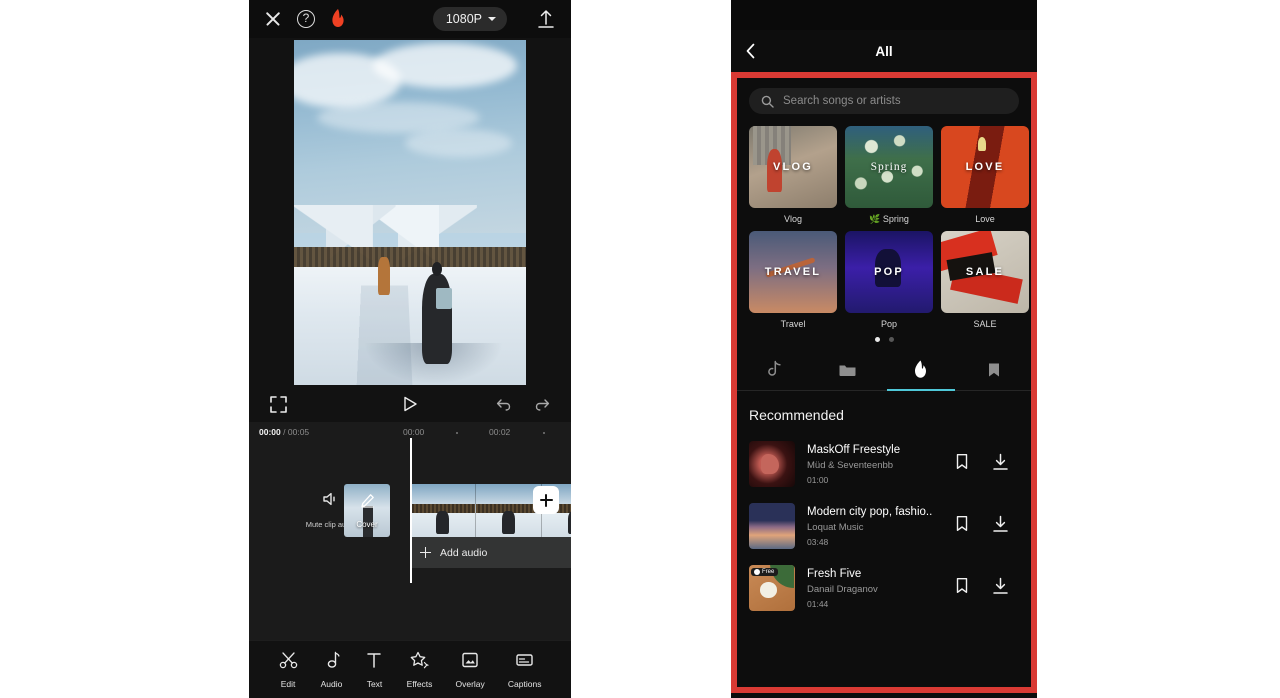  I want to click on song-title: Modern city pop, fashio.., so click(870, 511).